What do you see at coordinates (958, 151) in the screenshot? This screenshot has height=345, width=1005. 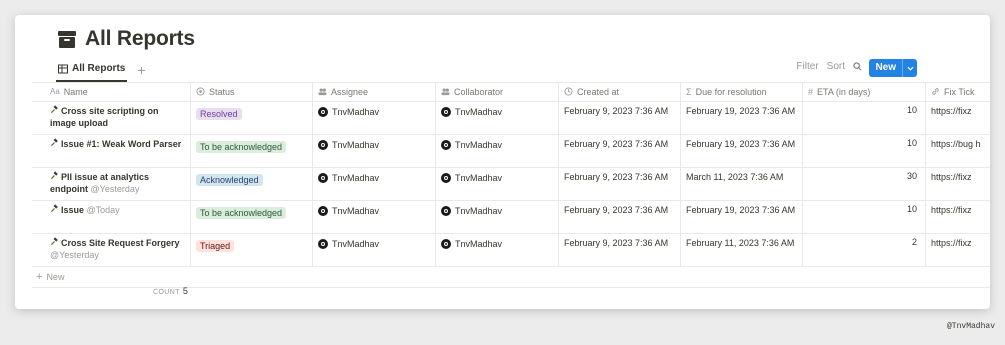 I see `cell-fix: https://bug h` at bounding box center [958, 151].